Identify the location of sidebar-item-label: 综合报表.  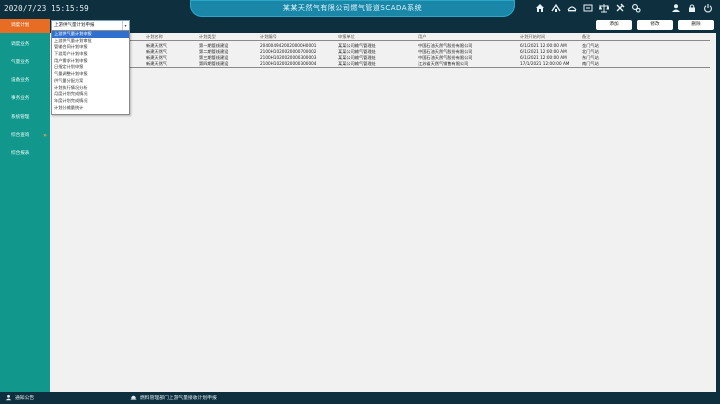
(20, 153).